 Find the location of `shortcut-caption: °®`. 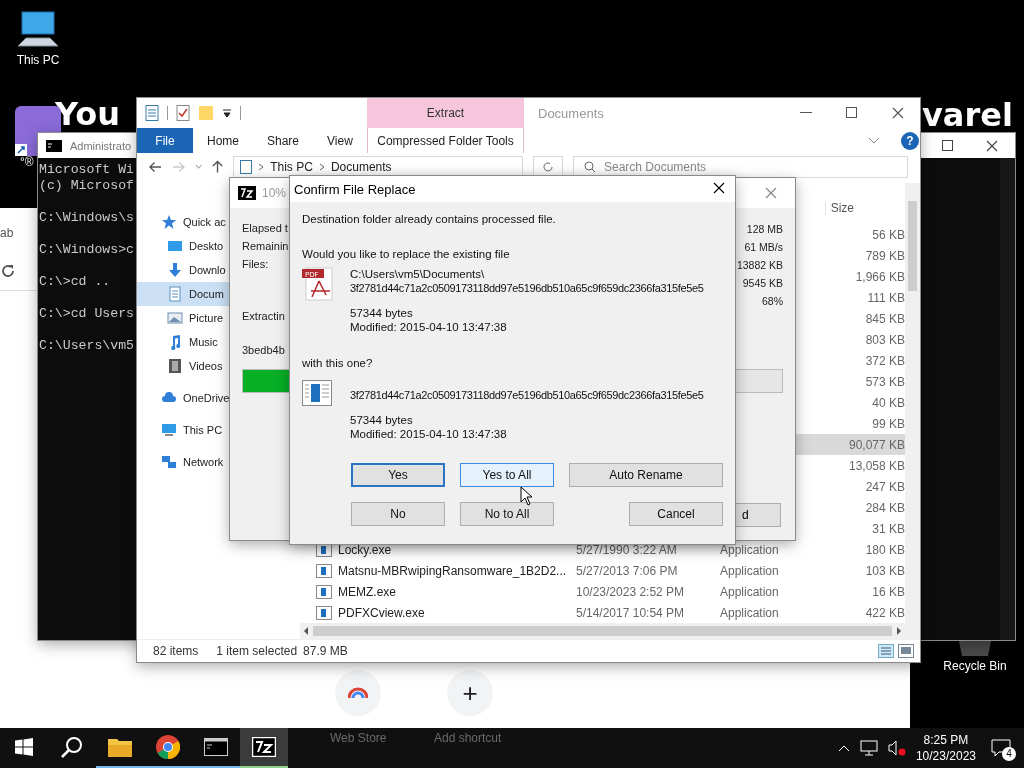

shortcut-caption: °® is located at coordinates (27, 162).